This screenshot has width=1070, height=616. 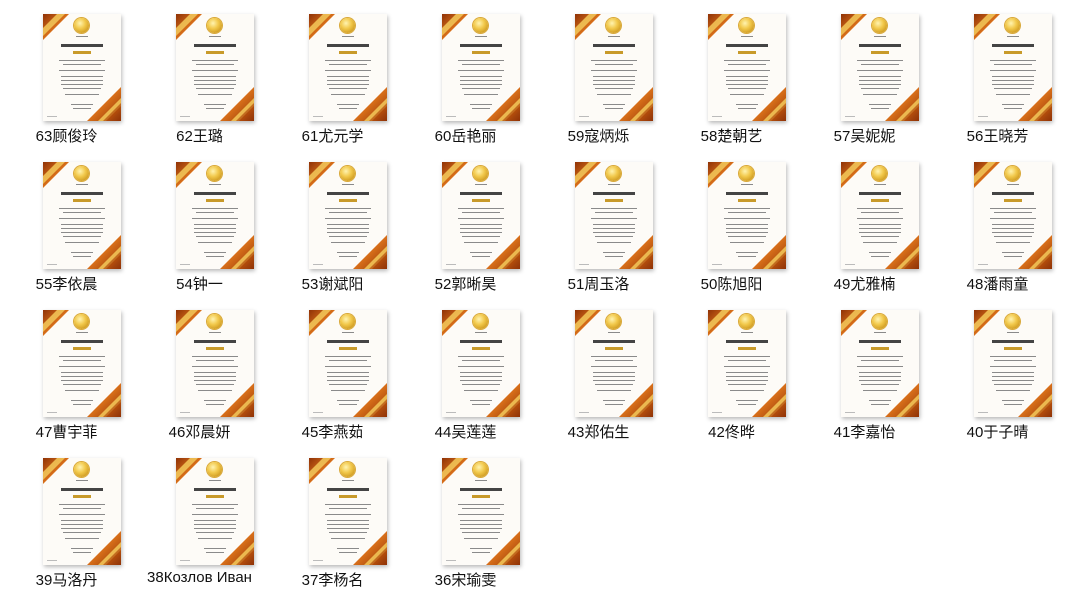 I want to click on file-item: 36宋瑜雯, so click(x=465, y=518).